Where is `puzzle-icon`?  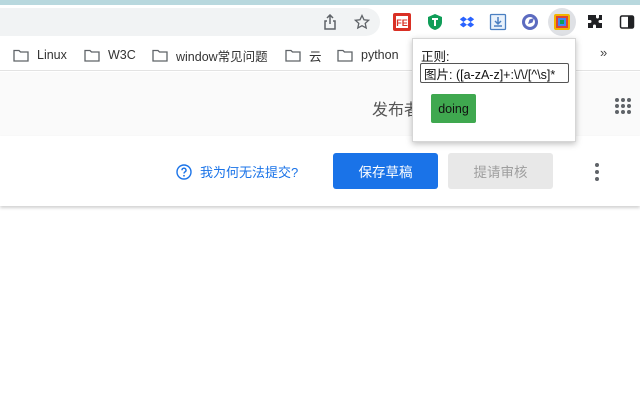 puzzle-icon is located at coordinates (595, 22).